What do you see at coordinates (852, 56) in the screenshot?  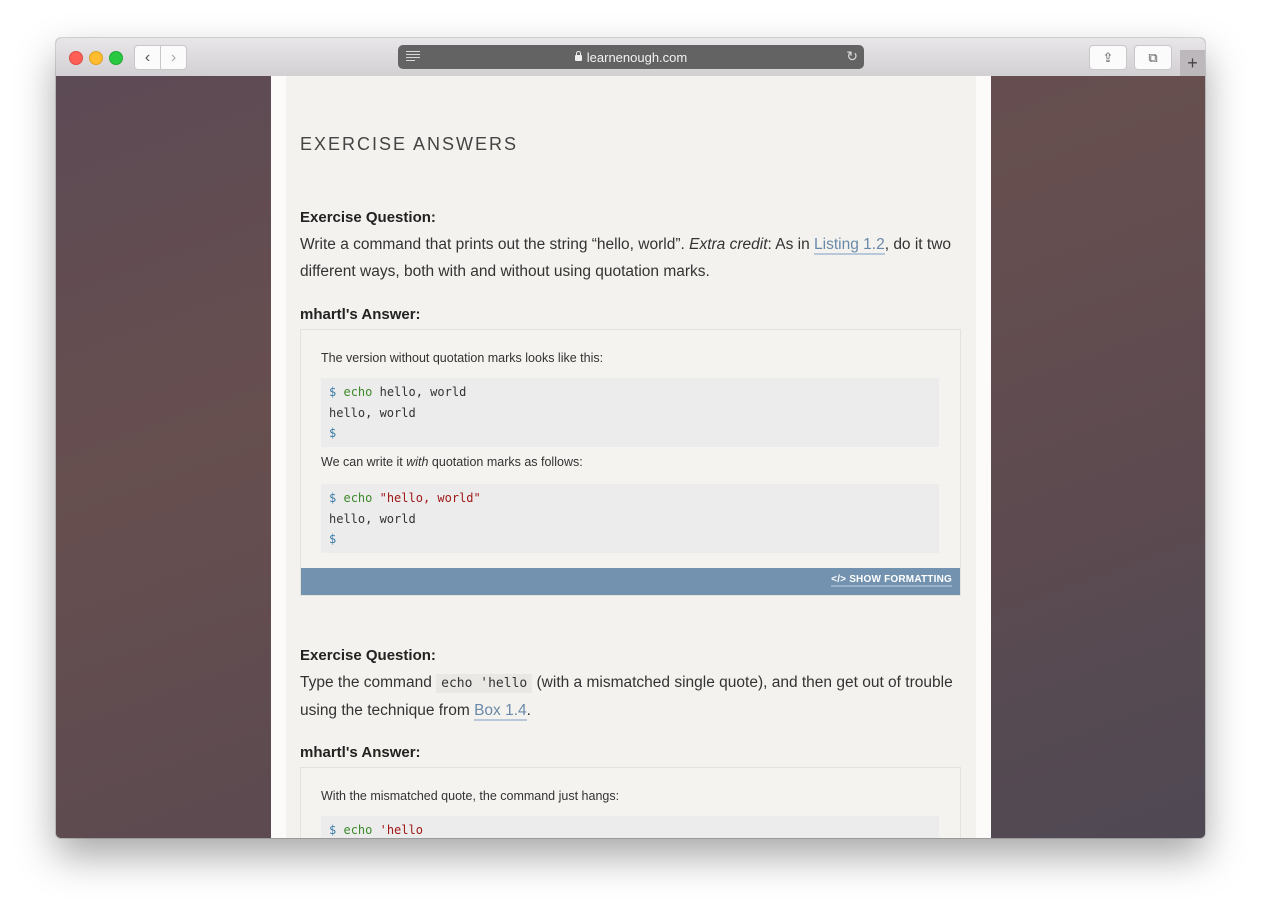 I see `reload-icon: ↻` at bounding box center [852, 56].